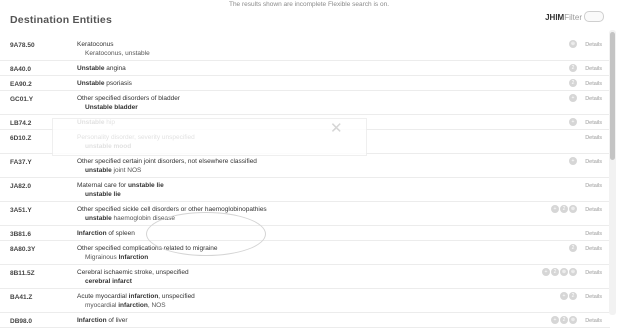 The image size is (618, 328). I want to click on entity-code: EA90.2, so click(21, 84).